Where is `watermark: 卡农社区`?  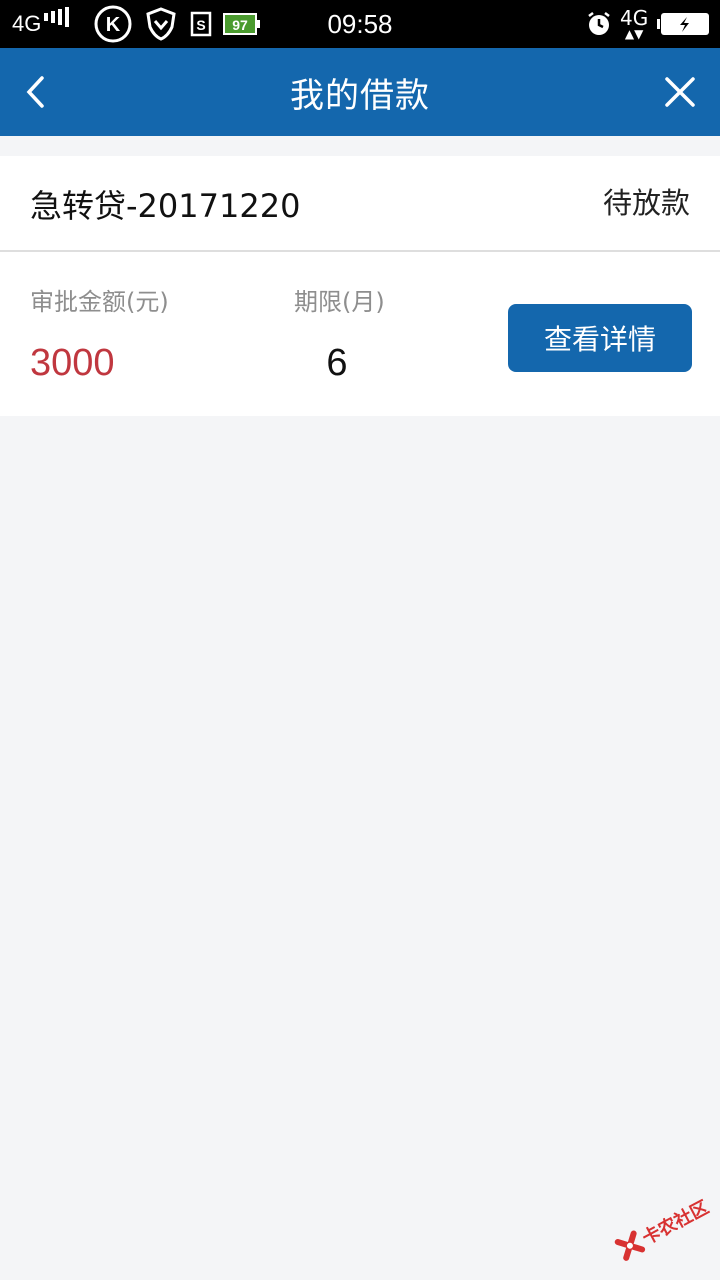
watermark: 卡农社区 is located at coordinates (662, 1226).